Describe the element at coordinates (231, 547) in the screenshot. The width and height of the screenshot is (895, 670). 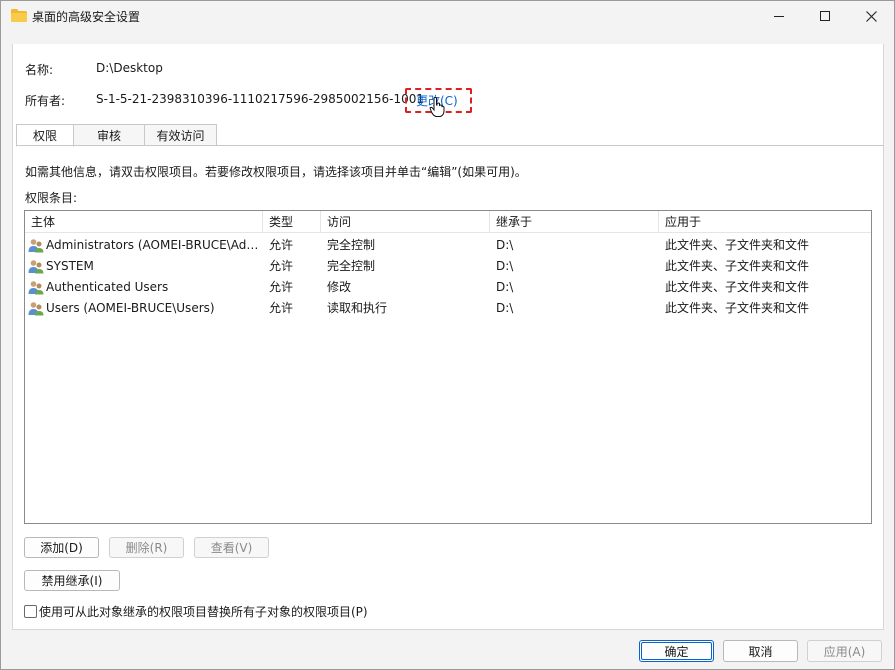
I see `view-button: 查看(V)` at that location.